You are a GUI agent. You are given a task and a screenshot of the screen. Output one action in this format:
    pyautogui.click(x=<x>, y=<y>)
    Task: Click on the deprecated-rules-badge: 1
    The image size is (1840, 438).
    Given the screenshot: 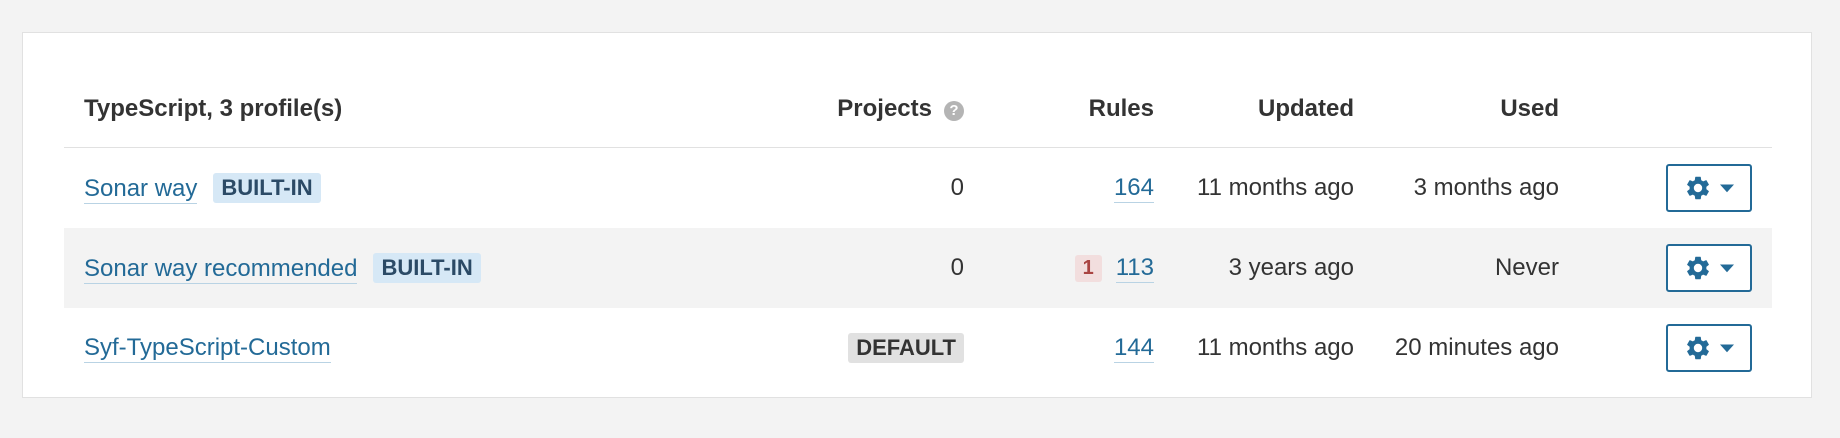 What is the action you would take?
    pyautogui.click(x=1088, y=268)
    